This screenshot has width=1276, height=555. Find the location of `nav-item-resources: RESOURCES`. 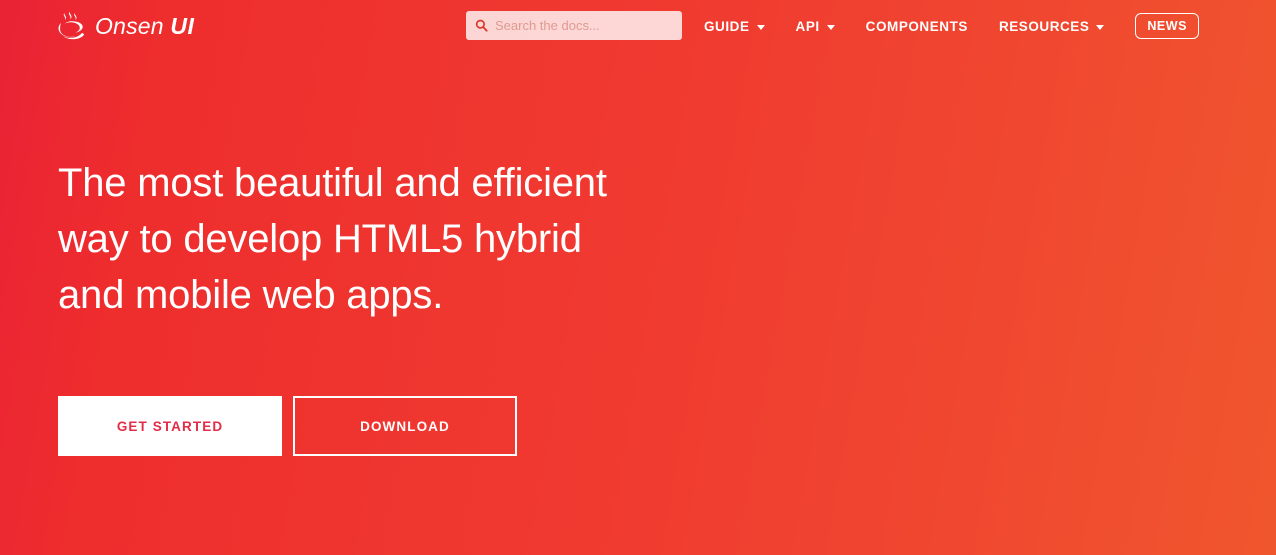

nav-item-resources: RESOURCES is located at coordinates (1051, 26).